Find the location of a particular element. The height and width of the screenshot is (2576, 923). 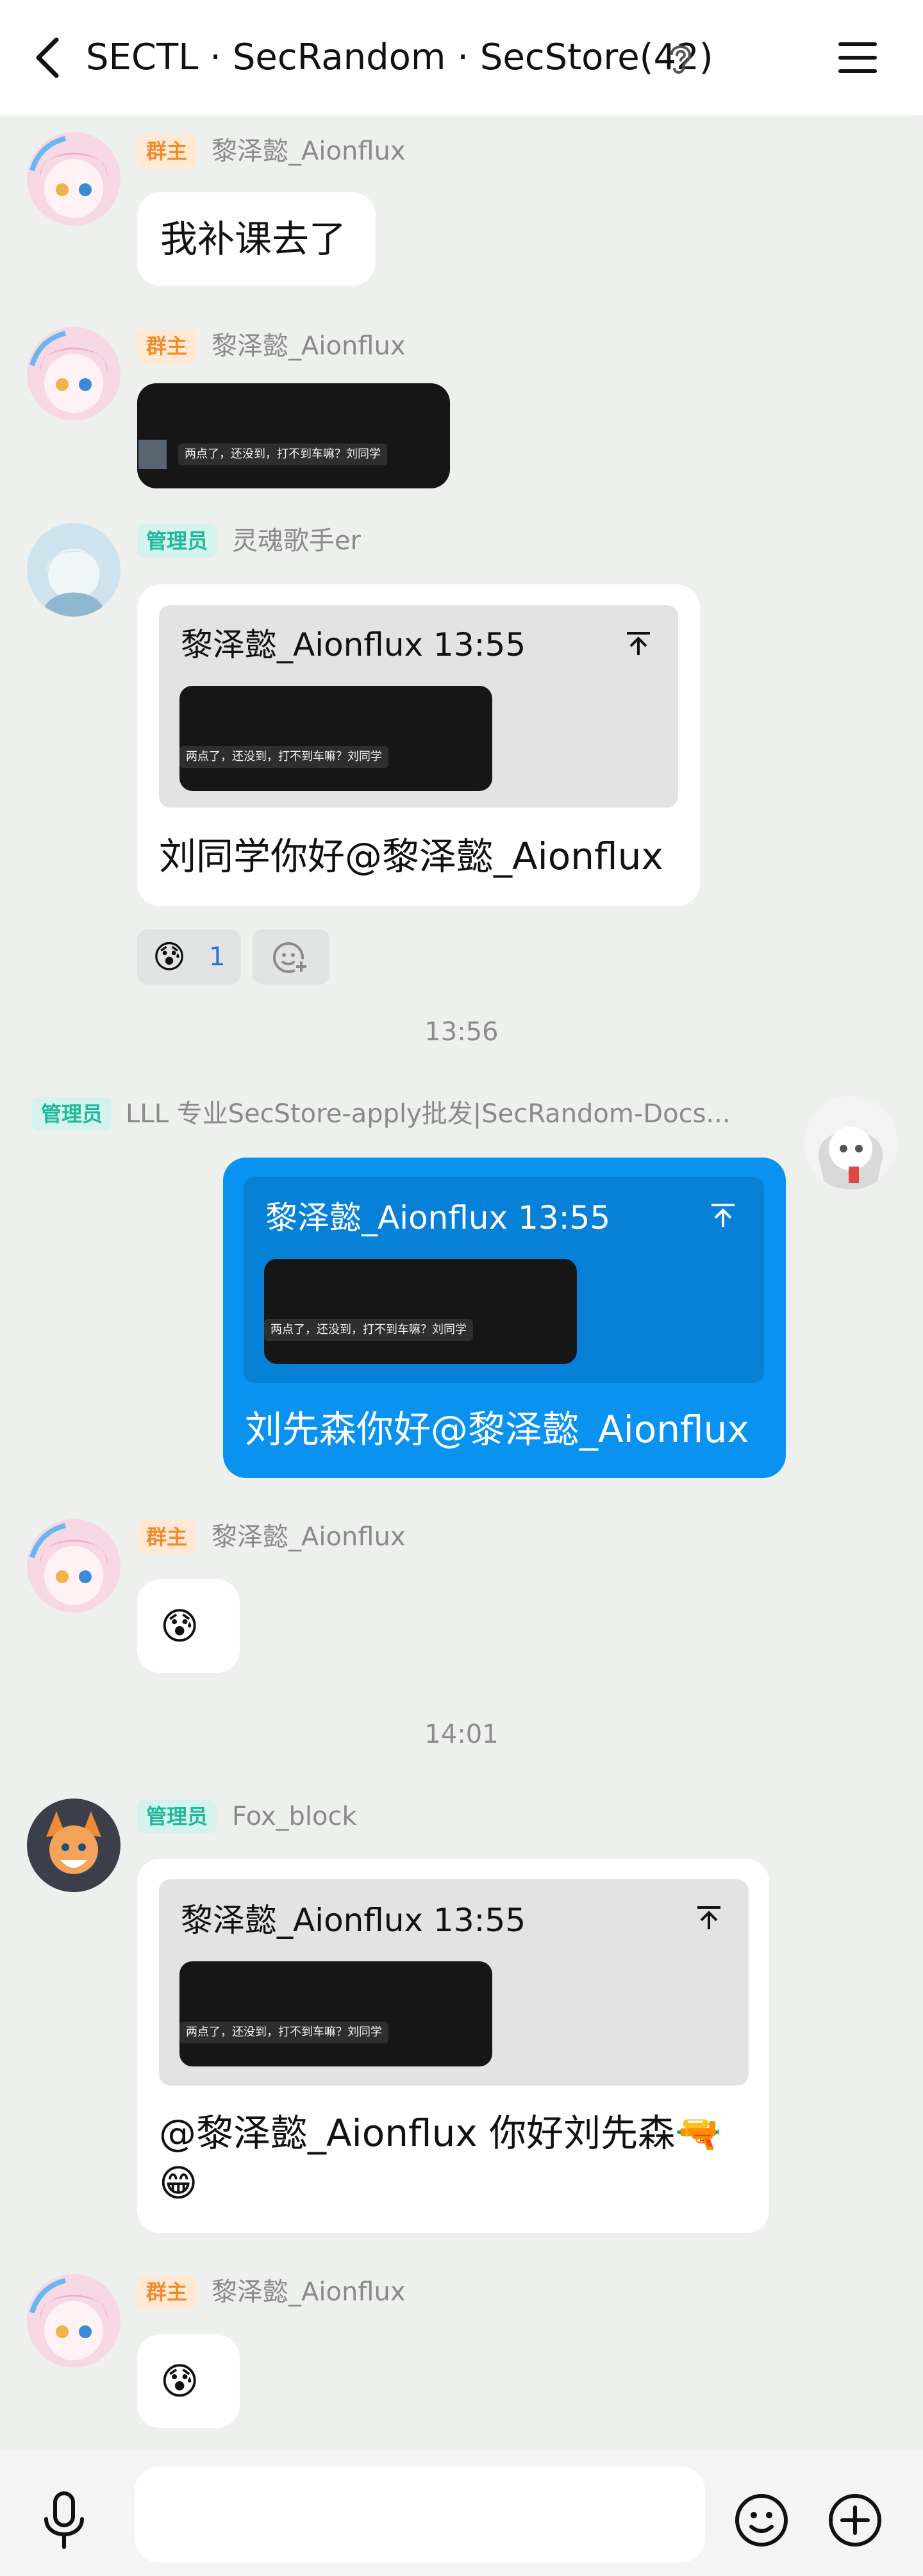

reaction-emoji: 😰 is located at coordinates (170, 957).